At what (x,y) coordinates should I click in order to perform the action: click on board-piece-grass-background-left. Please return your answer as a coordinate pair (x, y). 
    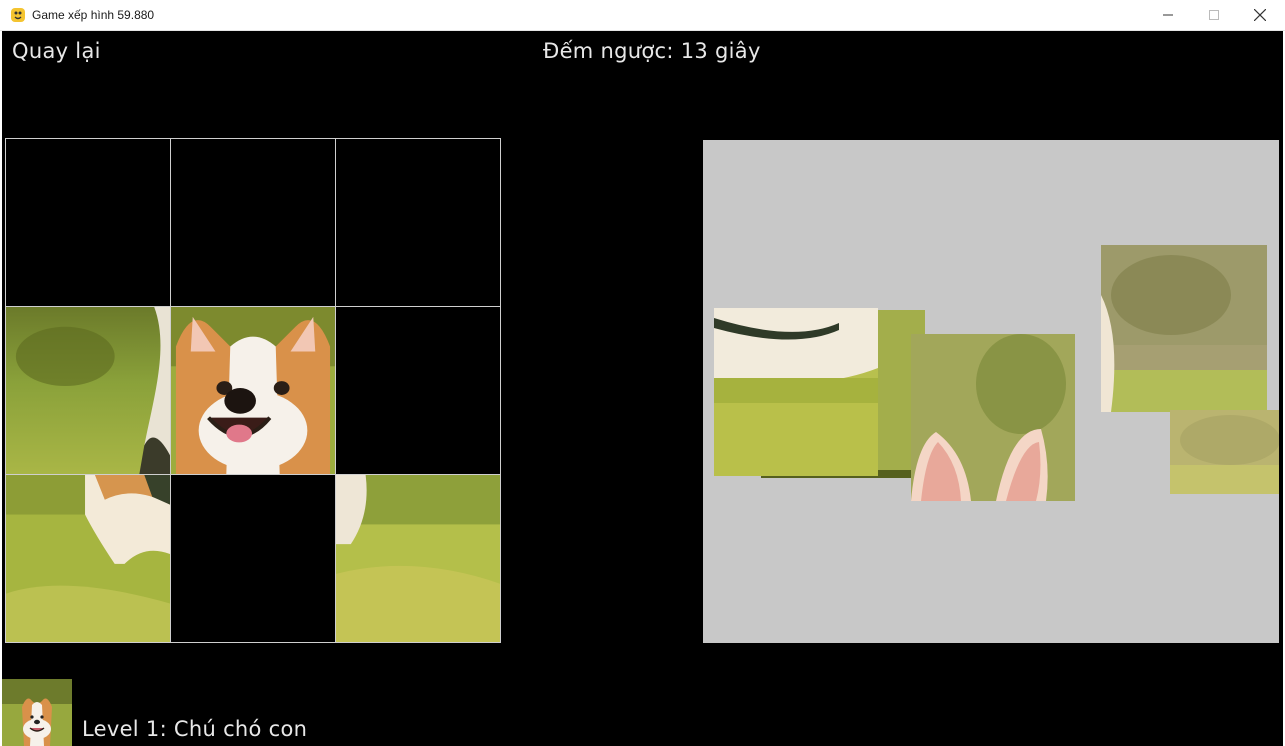
    Looking at the image, I should click on (88, 390).